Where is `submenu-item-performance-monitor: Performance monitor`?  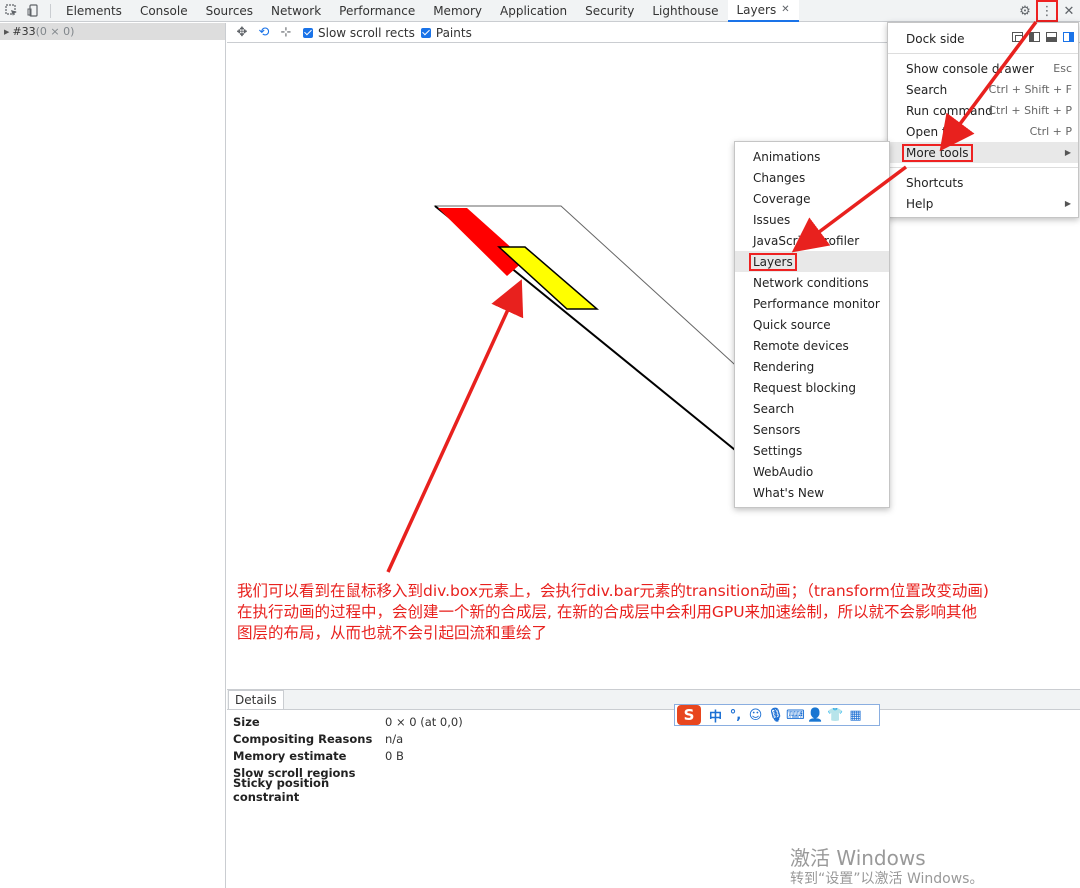
submenu-item-performance-monitor: Performance monitor is located at coordinates (812, 303).